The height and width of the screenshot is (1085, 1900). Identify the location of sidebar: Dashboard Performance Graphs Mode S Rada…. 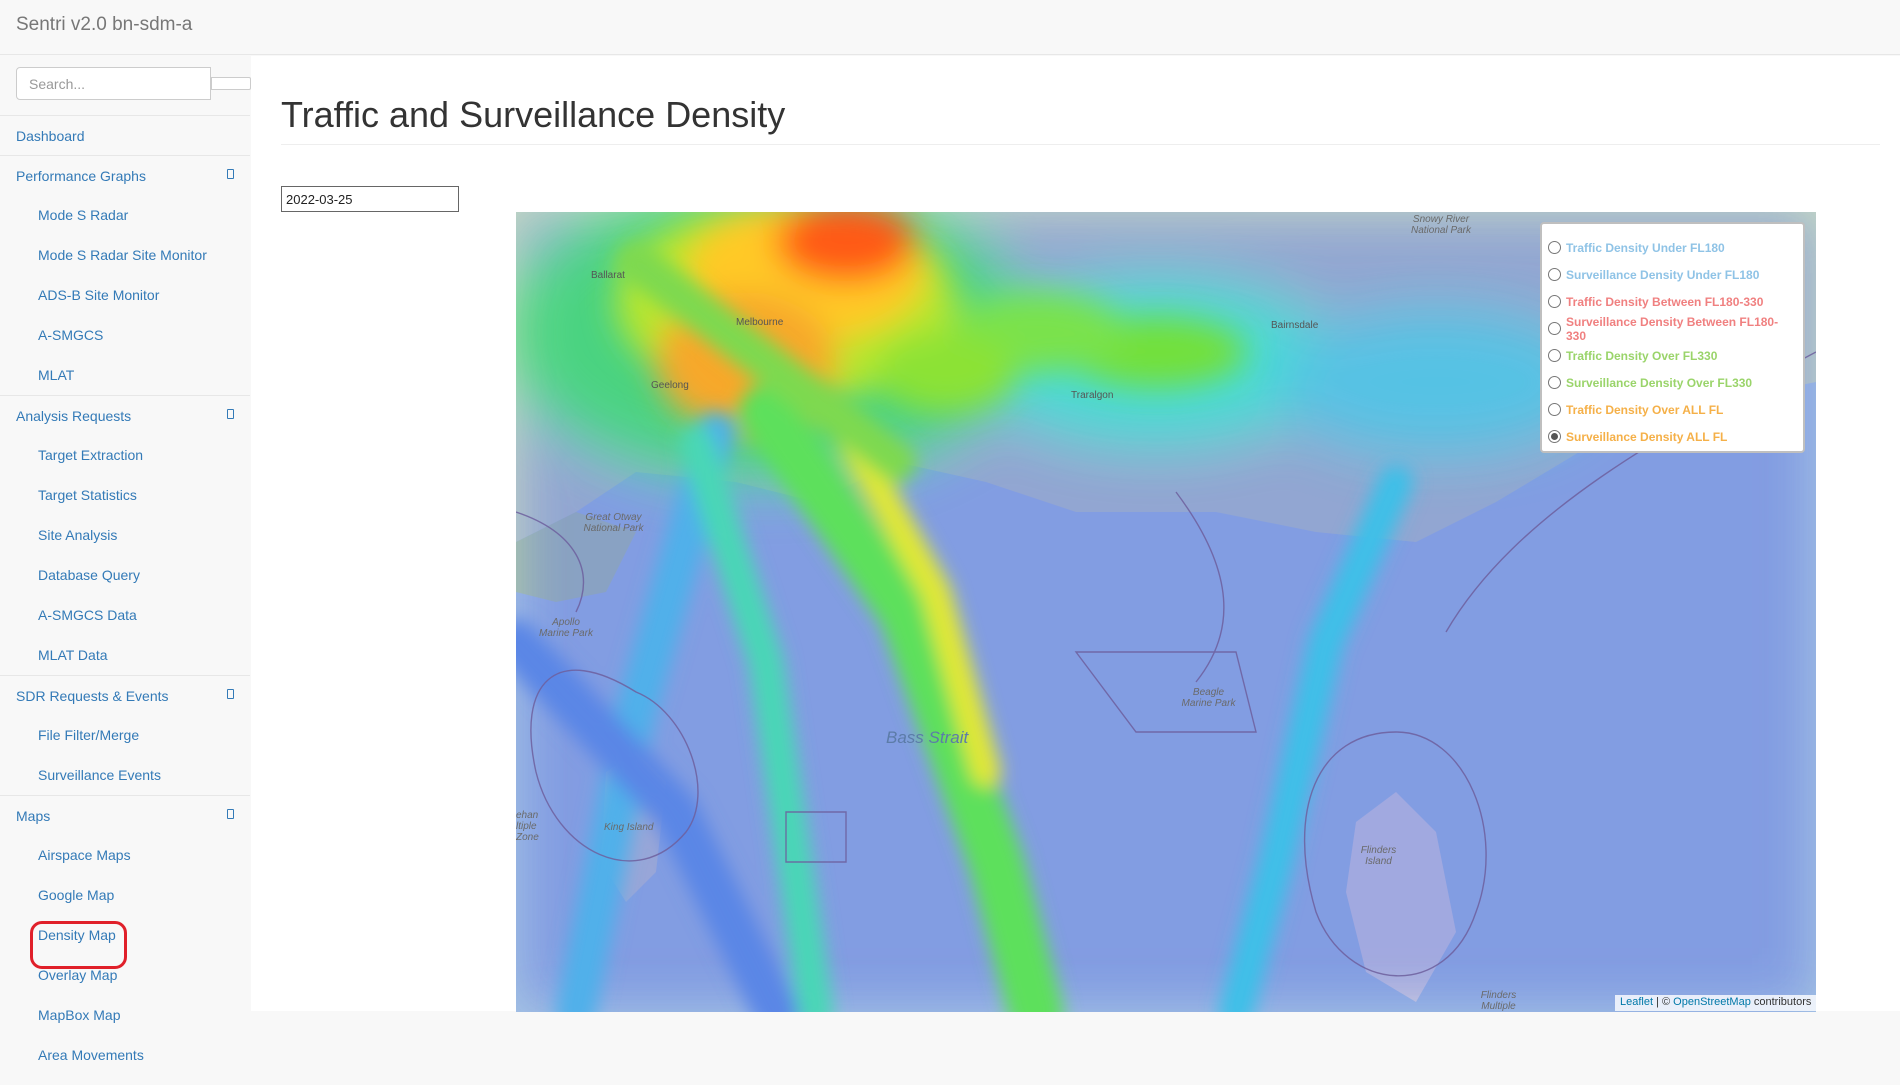
(125, 570).